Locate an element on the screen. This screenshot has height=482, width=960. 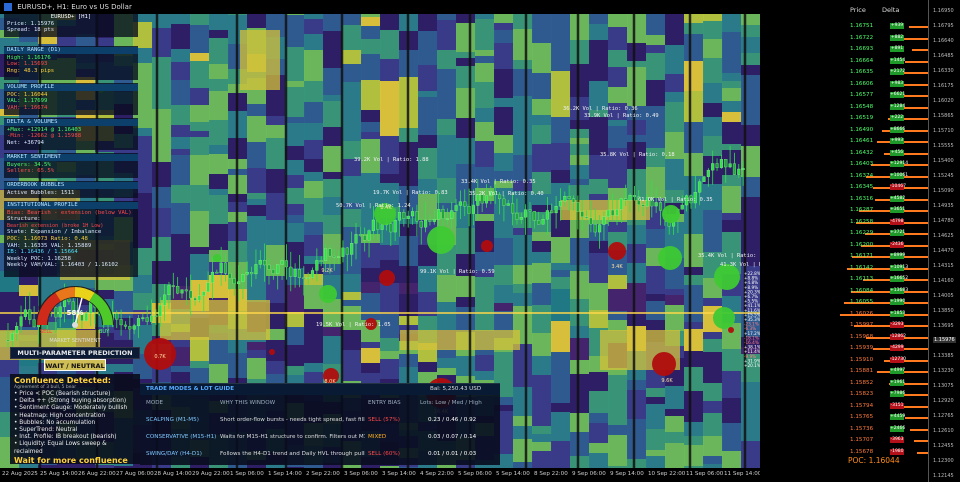
ladder-price: 1.16751 is located at coordinates (862, 26).